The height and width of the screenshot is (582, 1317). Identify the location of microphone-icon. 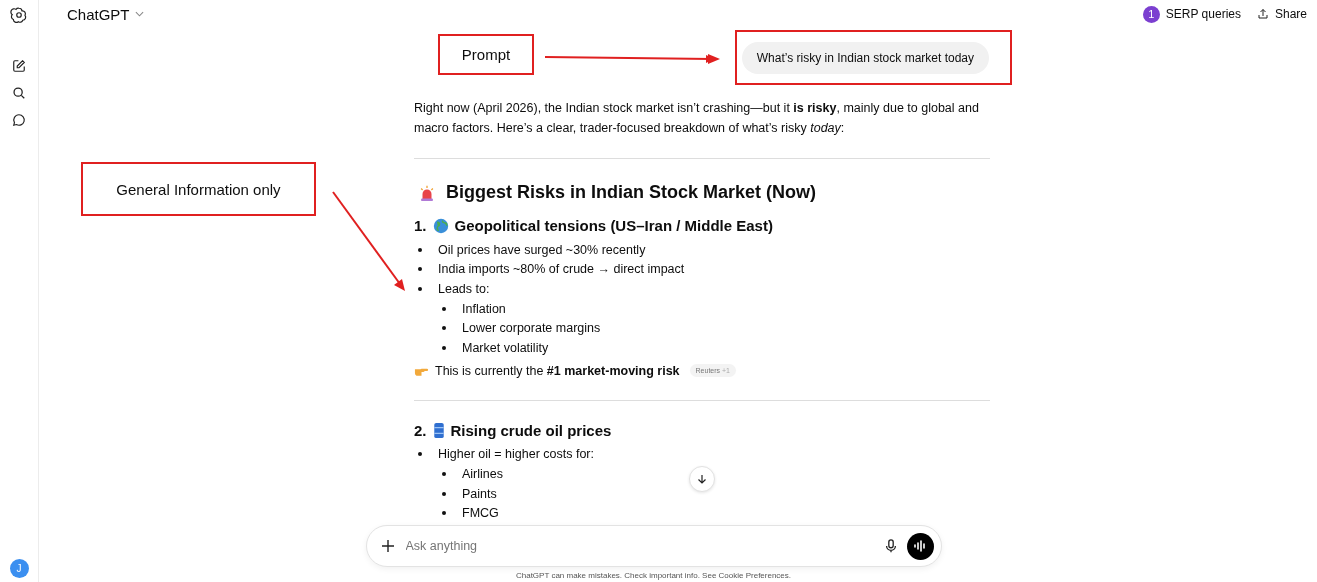
(890, 546).